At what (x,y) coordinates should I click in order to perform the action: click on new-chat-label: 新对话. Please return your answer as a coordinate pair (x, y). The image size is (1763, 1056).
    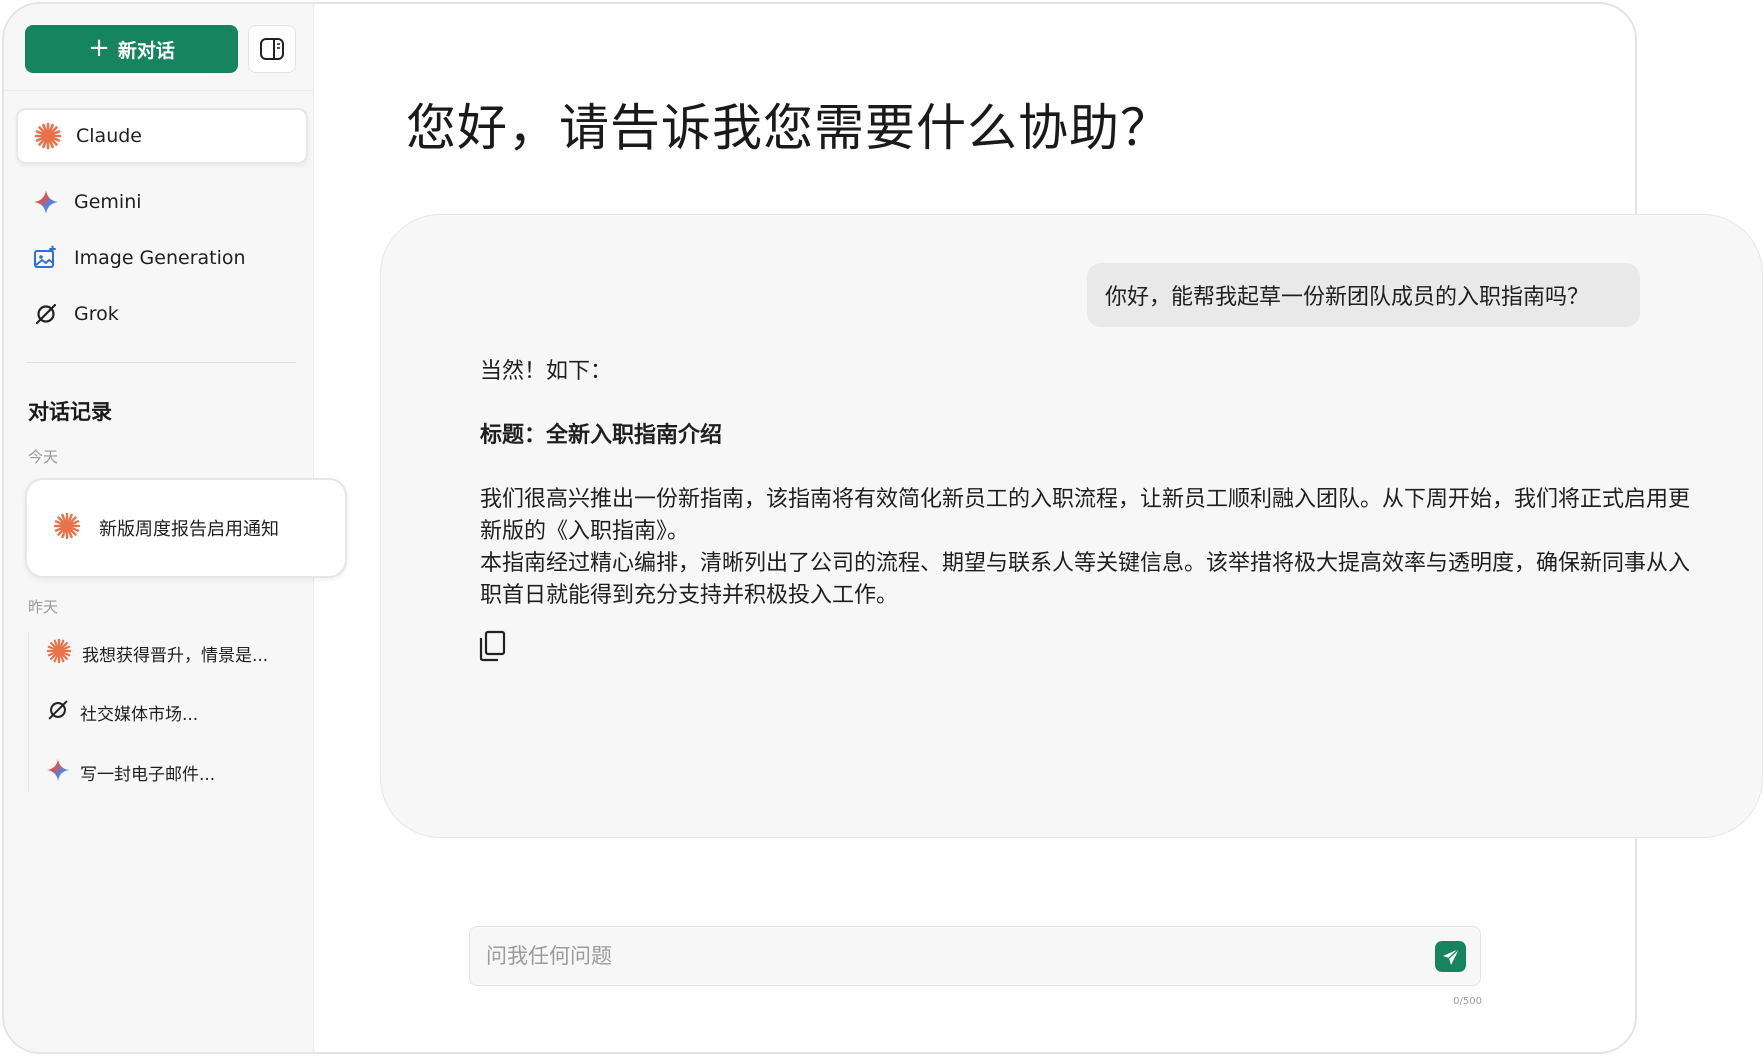
    Looking at the image, I should click on (146, 50).